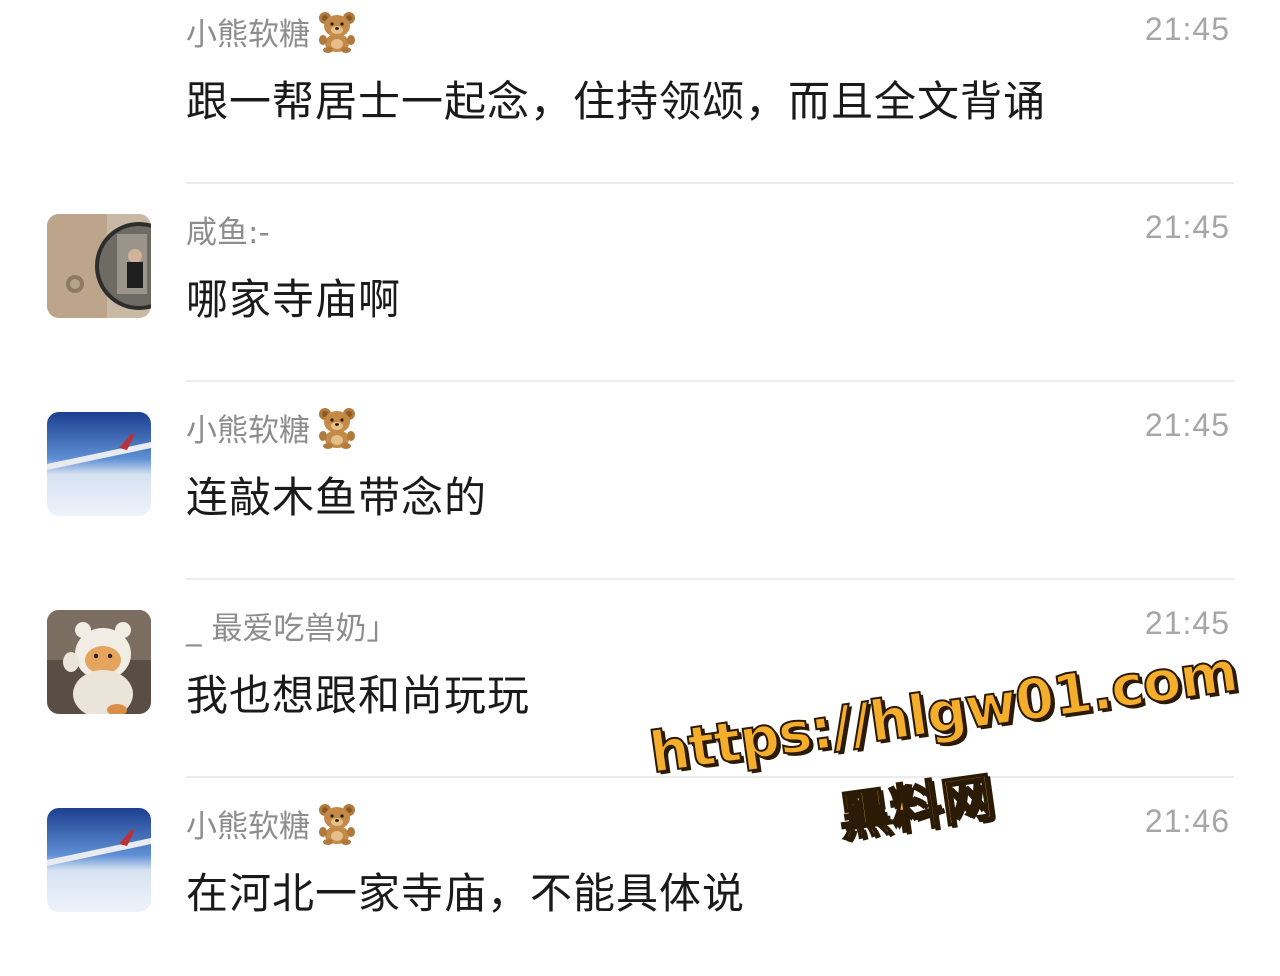  What do you see at coordinates (294, 299) in the screenshot?
I see `message-text: 哪家寺庙啊` at bounding box center [294, 299].